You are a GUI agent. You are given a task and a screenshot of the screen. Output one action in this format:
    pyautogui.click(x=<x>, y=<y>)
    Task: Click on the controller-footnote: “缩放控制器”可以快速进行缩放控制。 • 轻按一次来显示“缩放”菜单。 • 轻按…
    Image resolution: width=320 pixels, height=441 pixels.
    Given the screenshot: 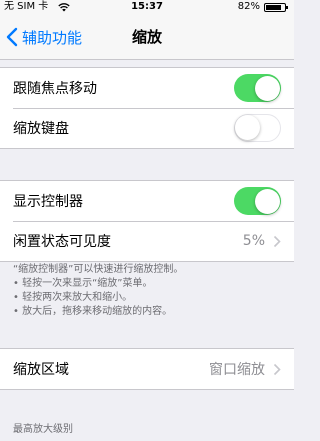 What is the action you would take?
    pyautogui.click(x=150, y=291)
    